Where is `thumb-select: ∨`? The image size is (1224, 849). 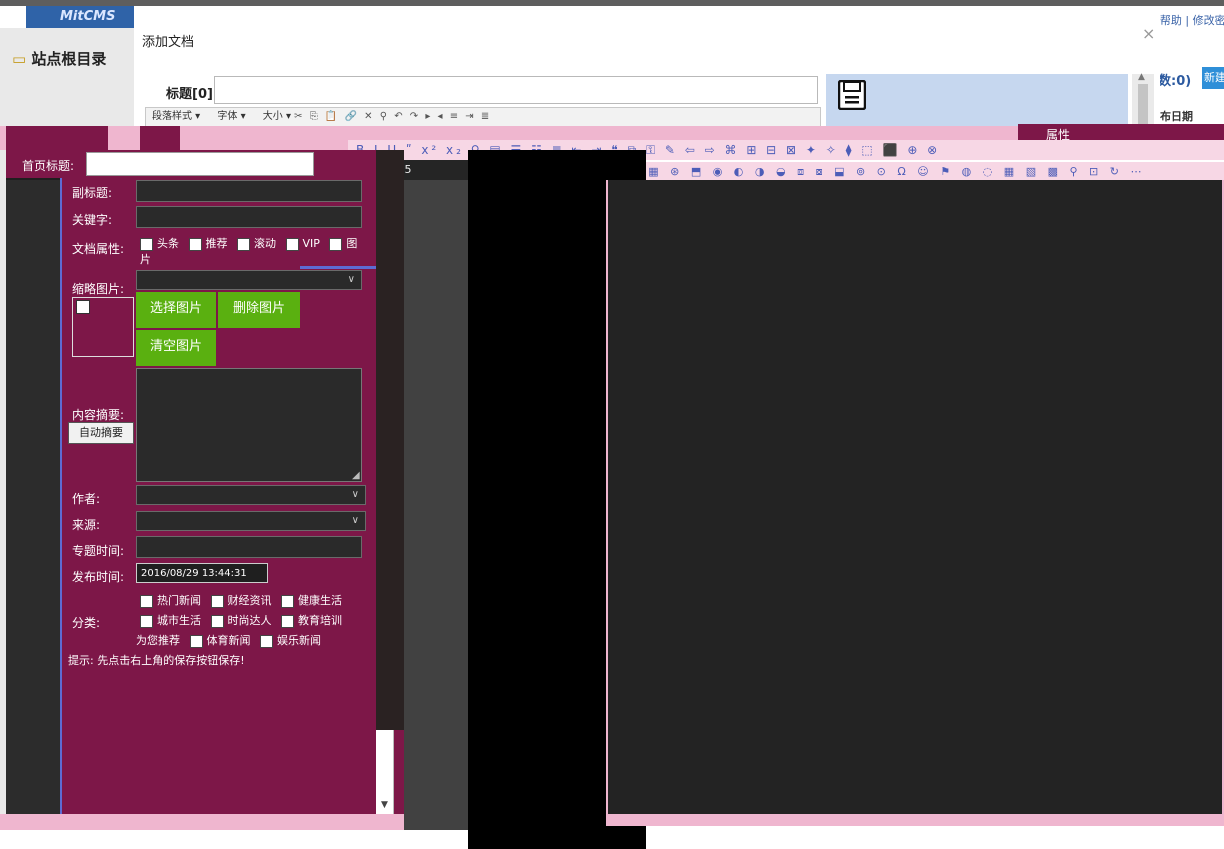
thumb-select: ∨ is located at coordinates (249, 280).